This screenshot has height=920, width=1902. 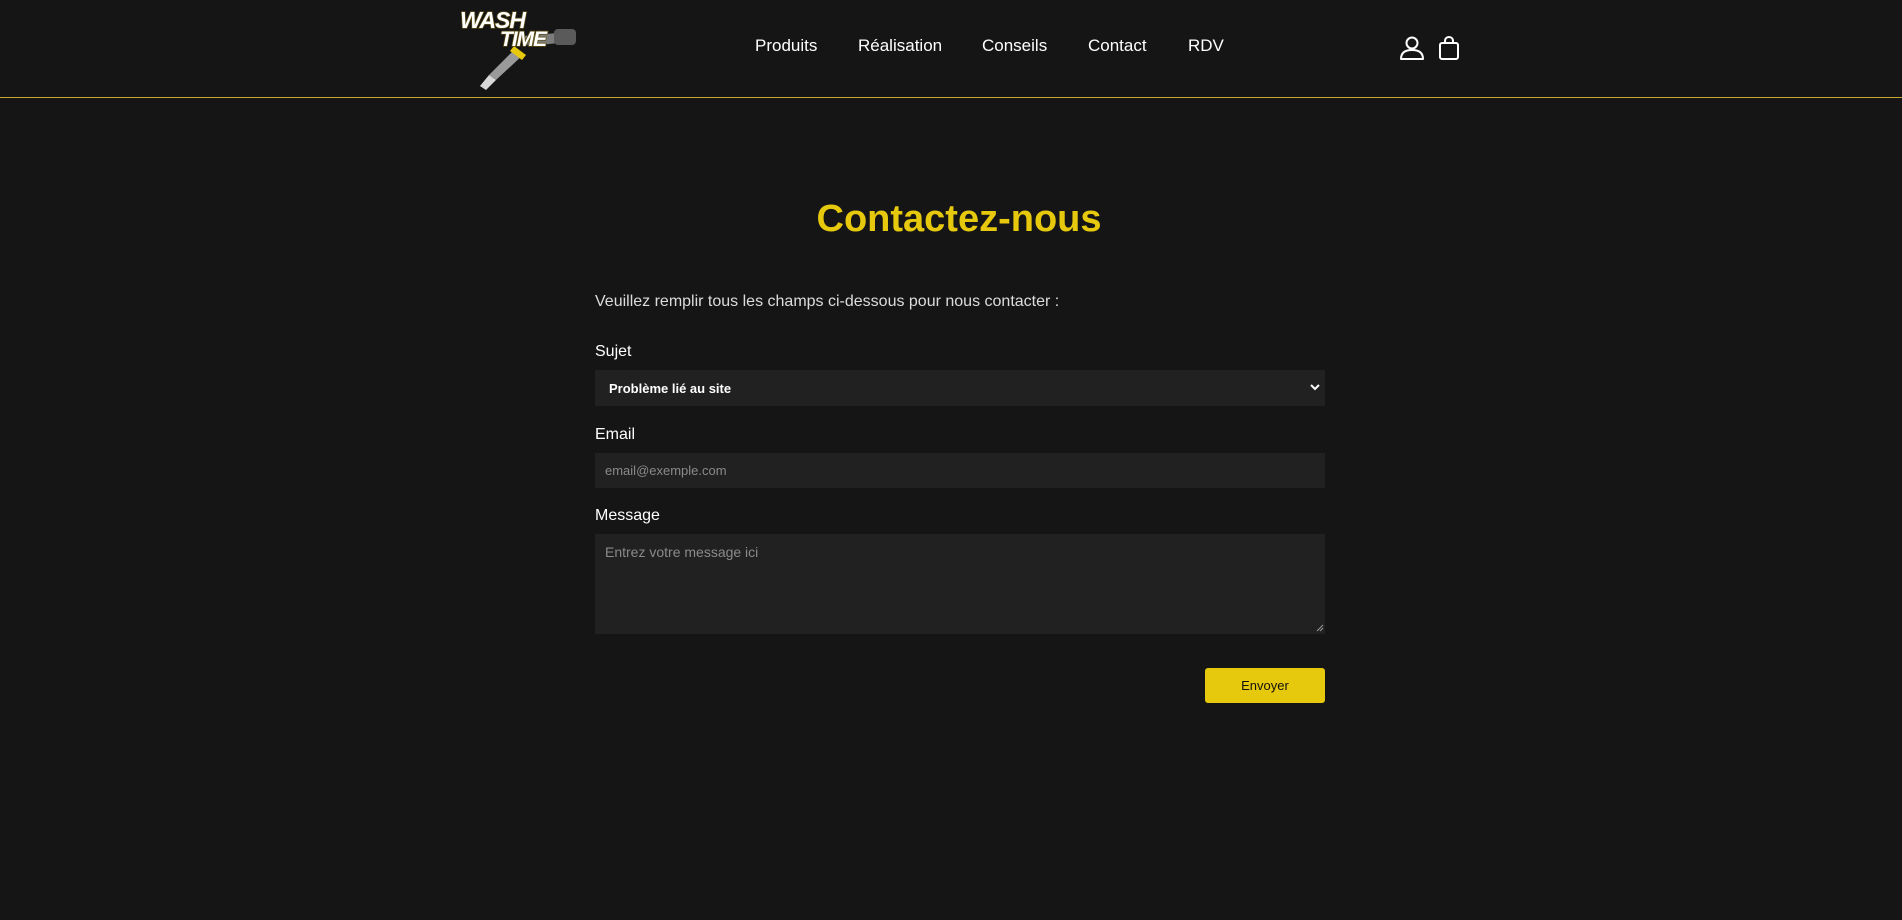 I want to click on page-title: Contactez-nous, so click(x=959, y=219).